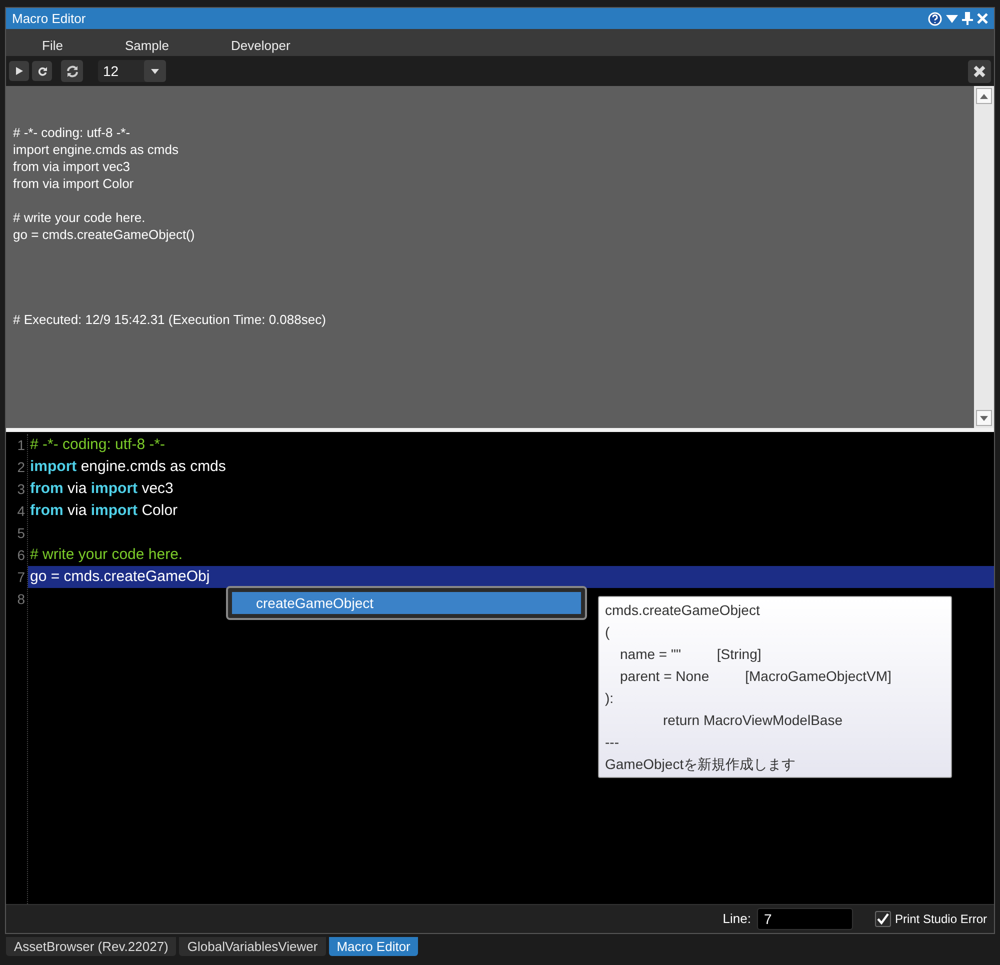 The height and width of the screenshot is (965, 1000). Describe the element at coordinates (21, 533) in the screenshot. I see `line-number: 5` at that location.